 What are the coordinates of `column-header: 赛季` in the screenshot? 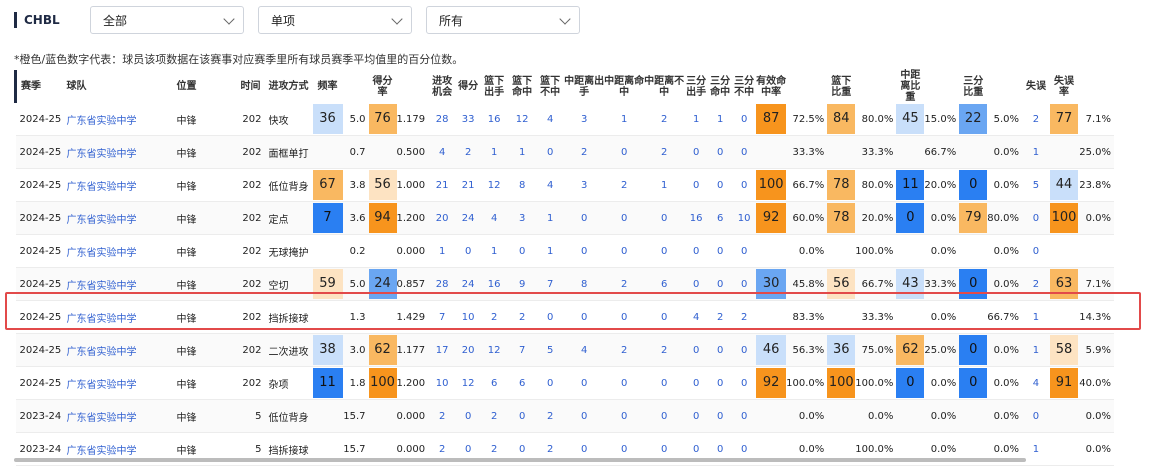 It's located at (38, 86).